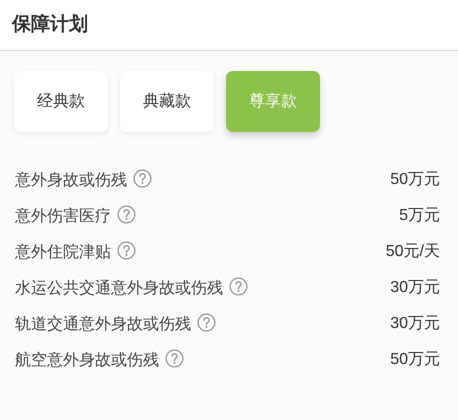 The image size is (458, 420). What do you see at coordinates (61, 101) in the screenshot?
I see `plan-tab: 经典款` at bounding box center [61, 101].